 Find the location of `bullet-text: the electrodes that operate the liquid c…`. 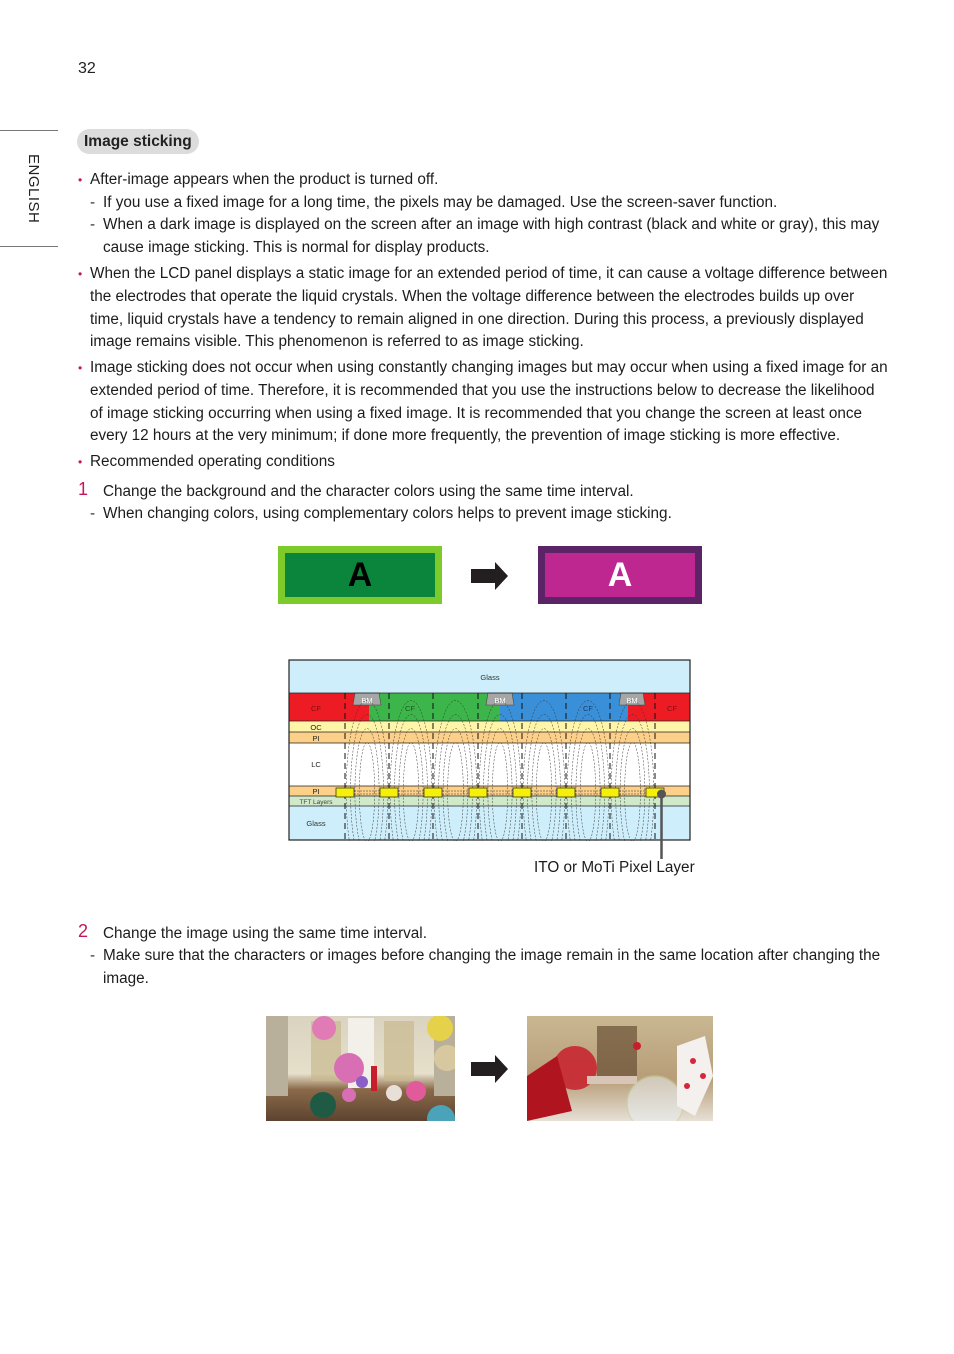

bullet-text: the electrodes that operate the liquid c… is located at coordinates (472, 296).